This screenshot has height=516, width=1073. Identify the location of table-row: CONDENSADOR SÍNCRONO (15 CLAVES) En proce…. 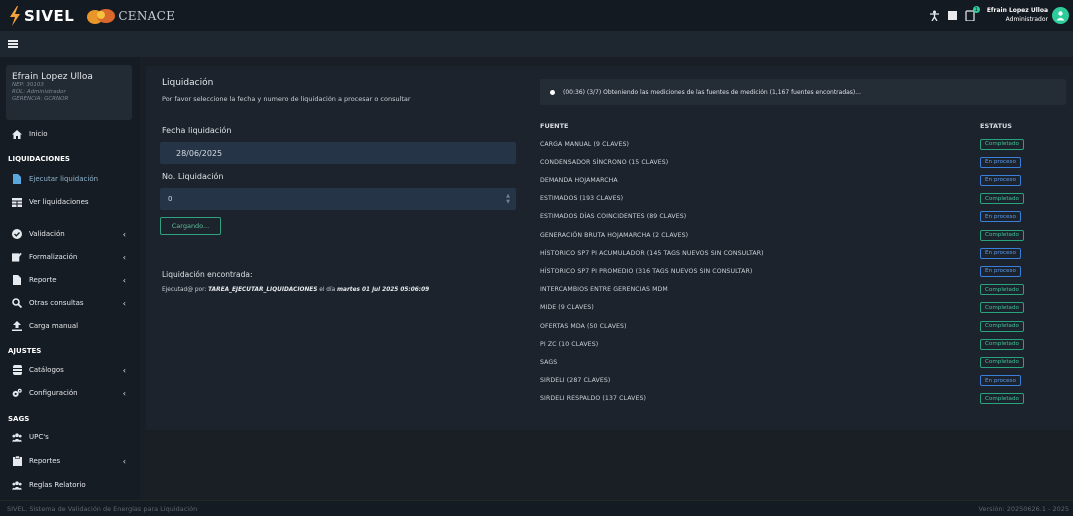
(803, 162).